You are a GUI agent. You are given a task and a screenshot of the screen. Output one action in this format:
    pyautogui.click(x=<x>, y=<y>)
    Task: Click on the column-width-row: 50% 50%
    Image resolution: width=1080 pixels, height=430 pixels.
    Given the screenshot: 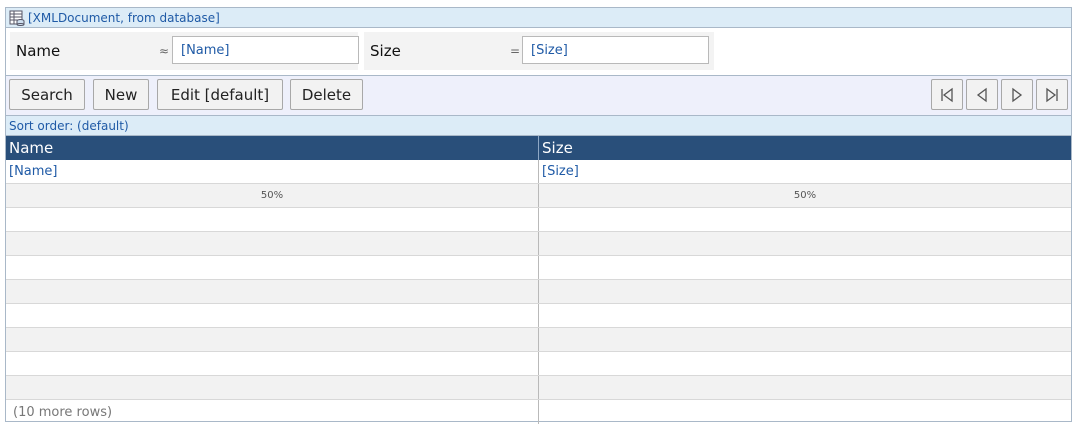 What is the action you would take?
    pyautogui.click(x=538, y=196)
    